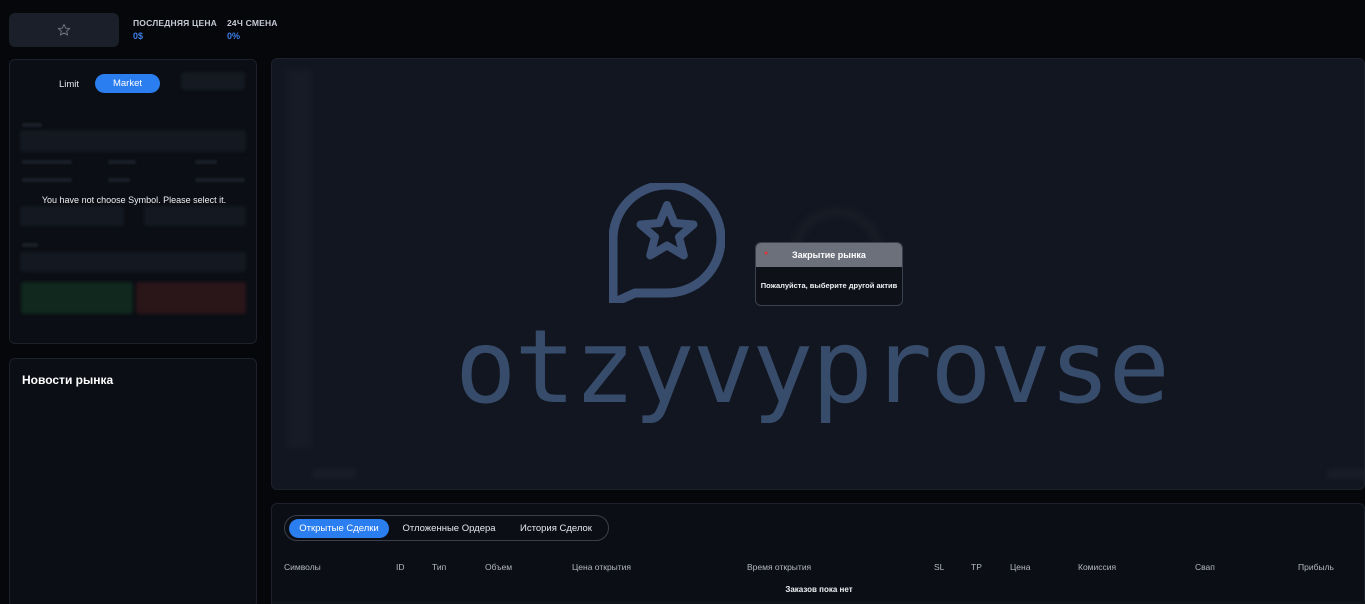  Describe the element at coordinates (127, 83) in the screenshot. I see `tab-market: Market` at that location.